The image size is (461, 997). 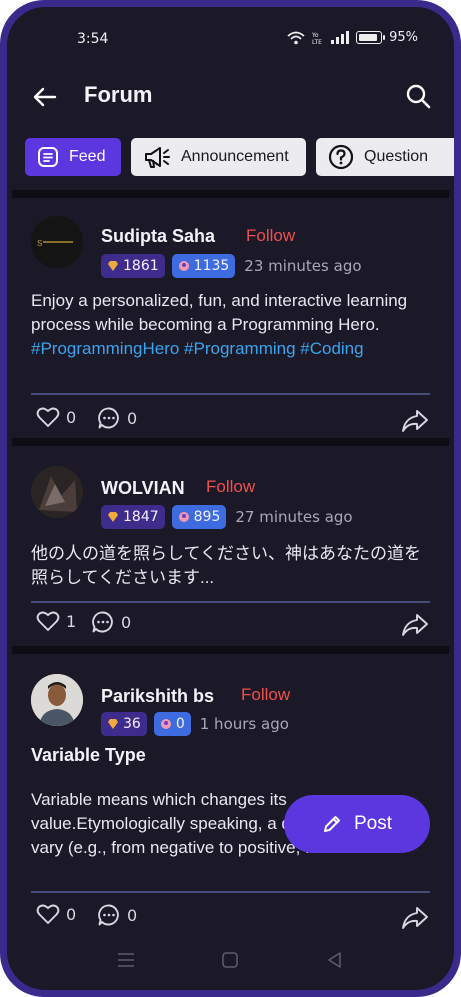 I want to click on volte-icon: Yo LTE, so click(x=317, y=38).